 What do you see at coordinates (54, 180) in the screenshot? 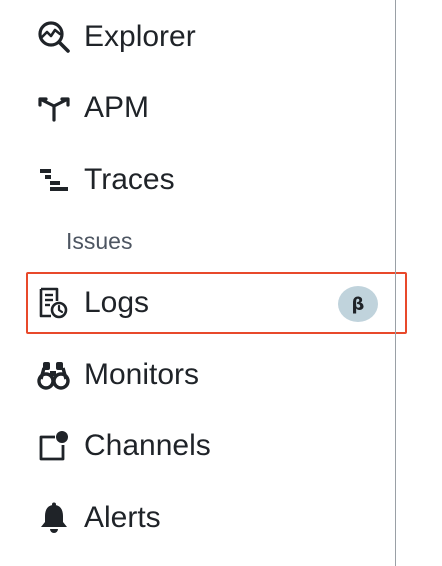
I see `traces-icon` at bounding box center [54, 180].